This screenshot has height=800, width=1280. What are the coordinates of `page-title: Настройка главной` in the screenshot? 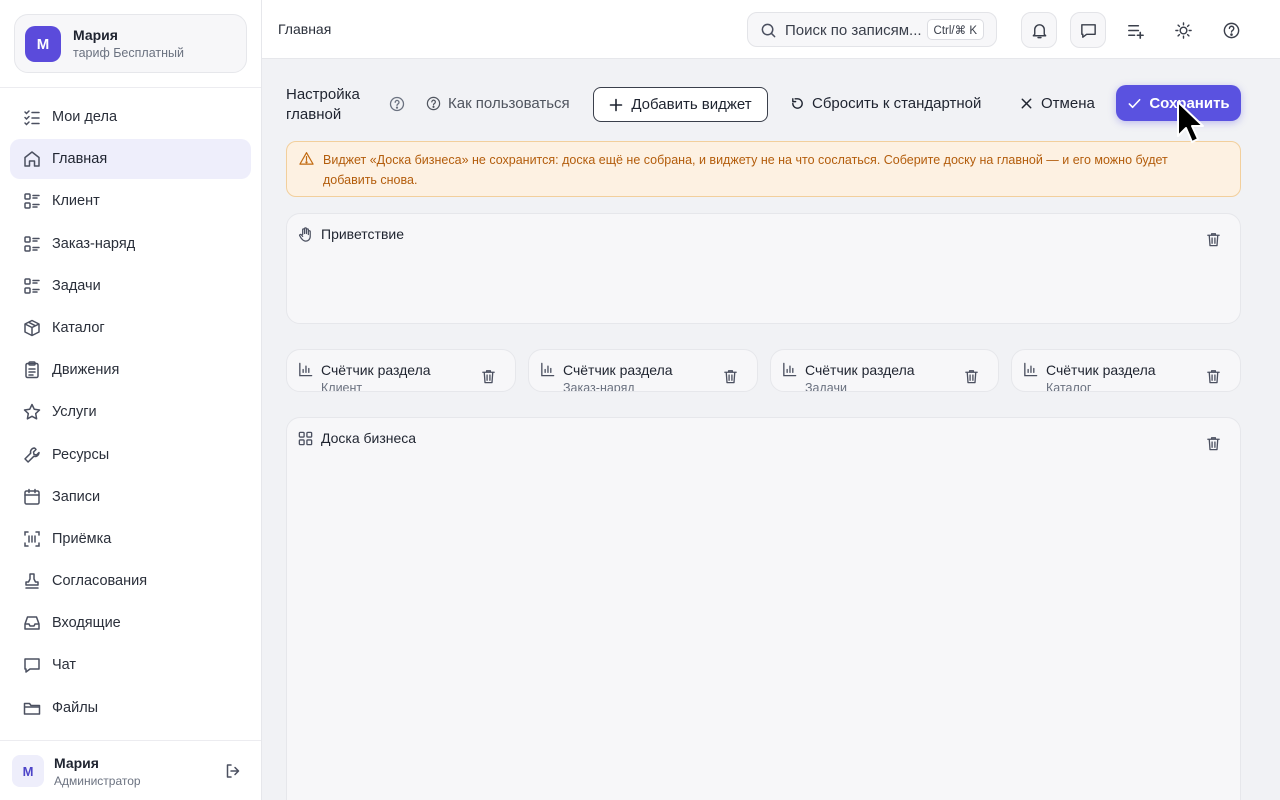 It's located at (323, 104).